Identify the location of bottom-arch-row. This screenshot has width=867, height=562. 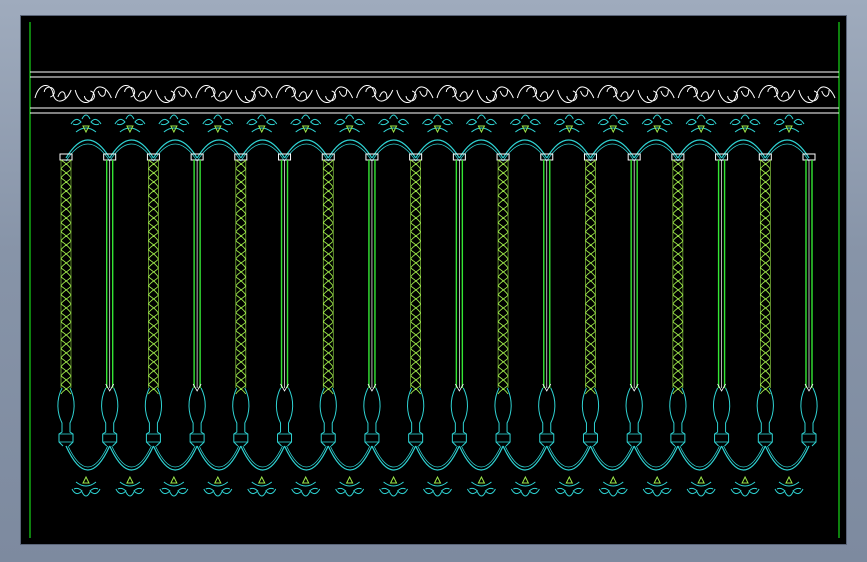
(437, 458).